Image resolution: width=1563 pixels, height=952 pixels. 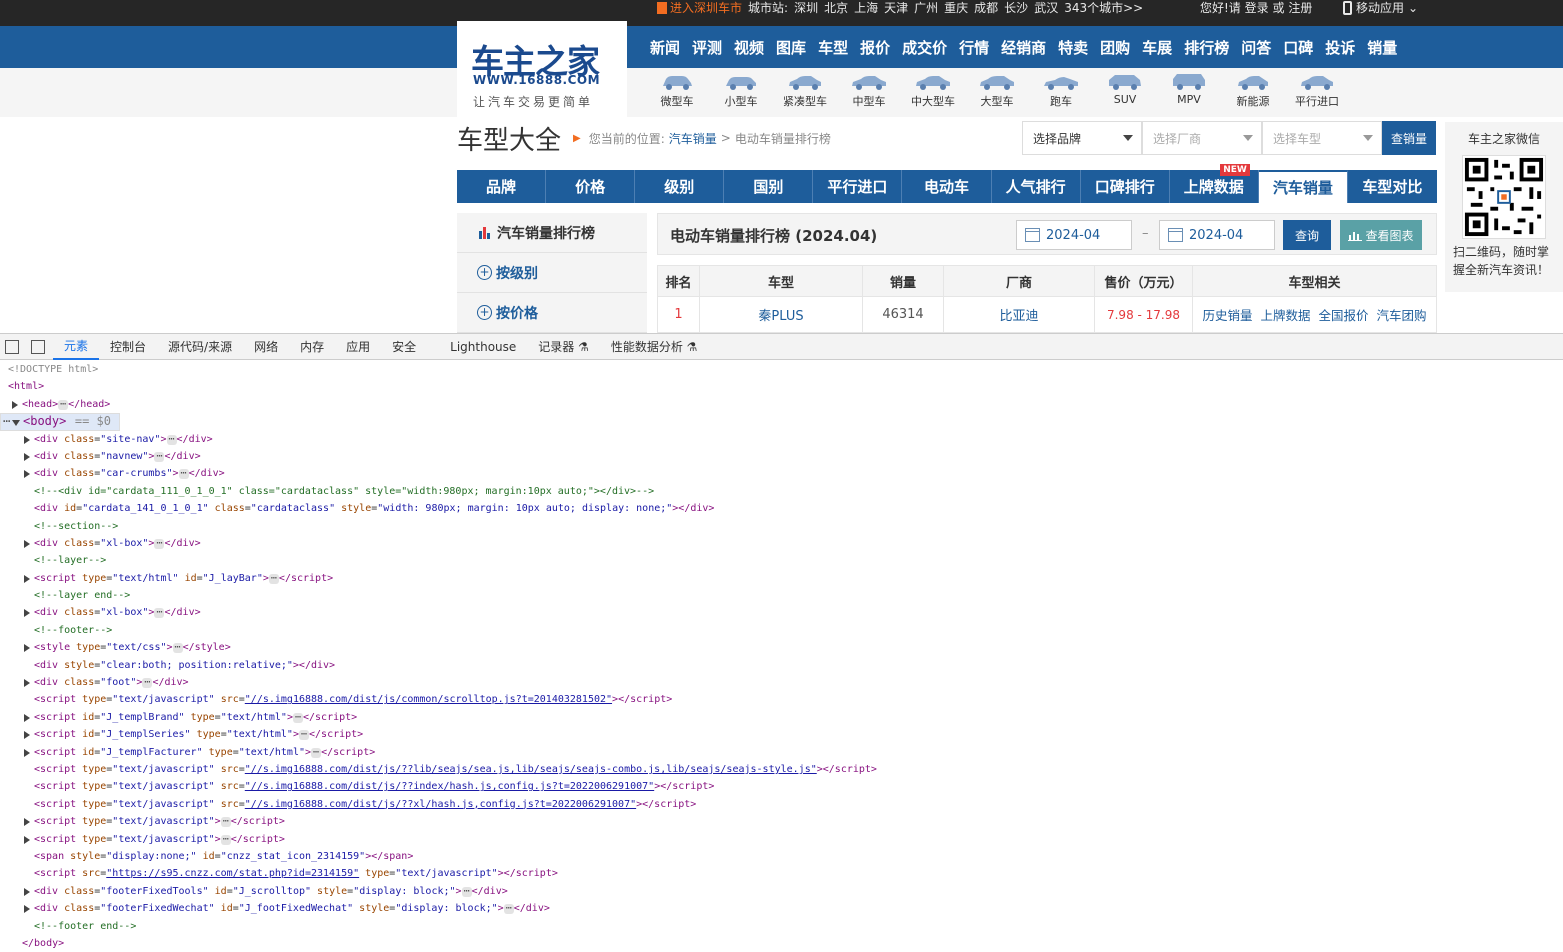 What do you see at coordinates (1317, 89) in the screenshot?
I see `car-type-parallel-import: 平行进口` at bounding box center [1317, 89].